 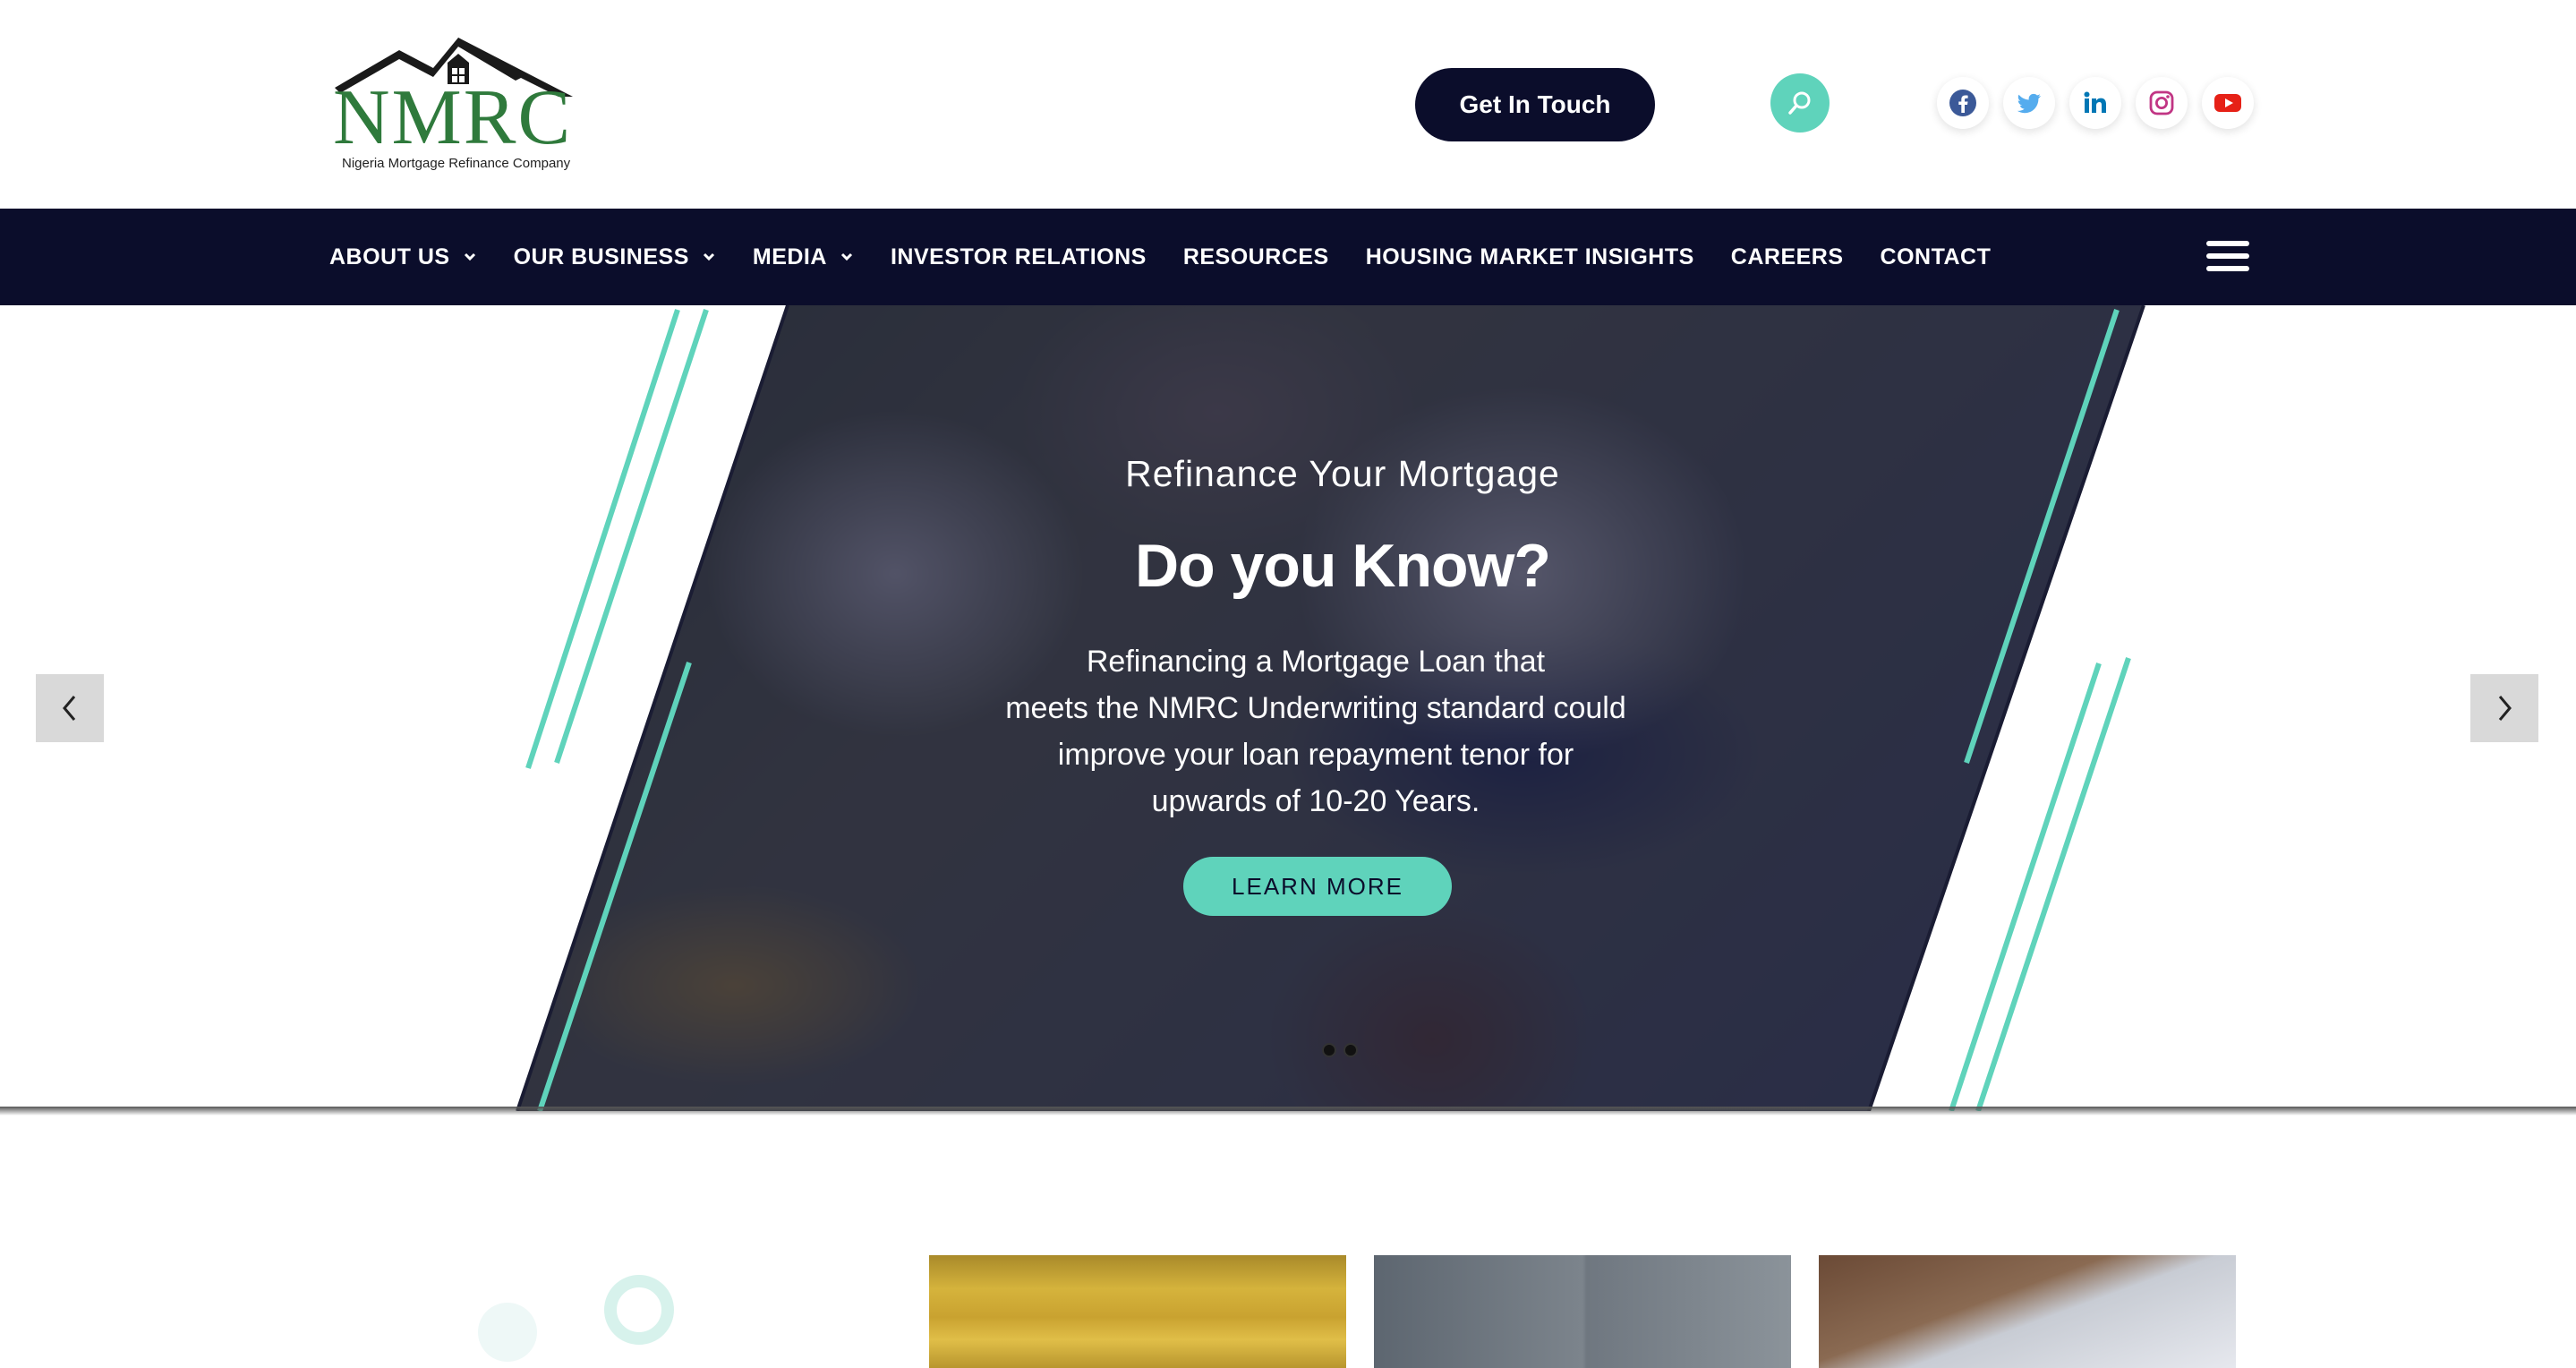 I want to click on nav-item-label: ABOUT US, so click(x=389, y=256).